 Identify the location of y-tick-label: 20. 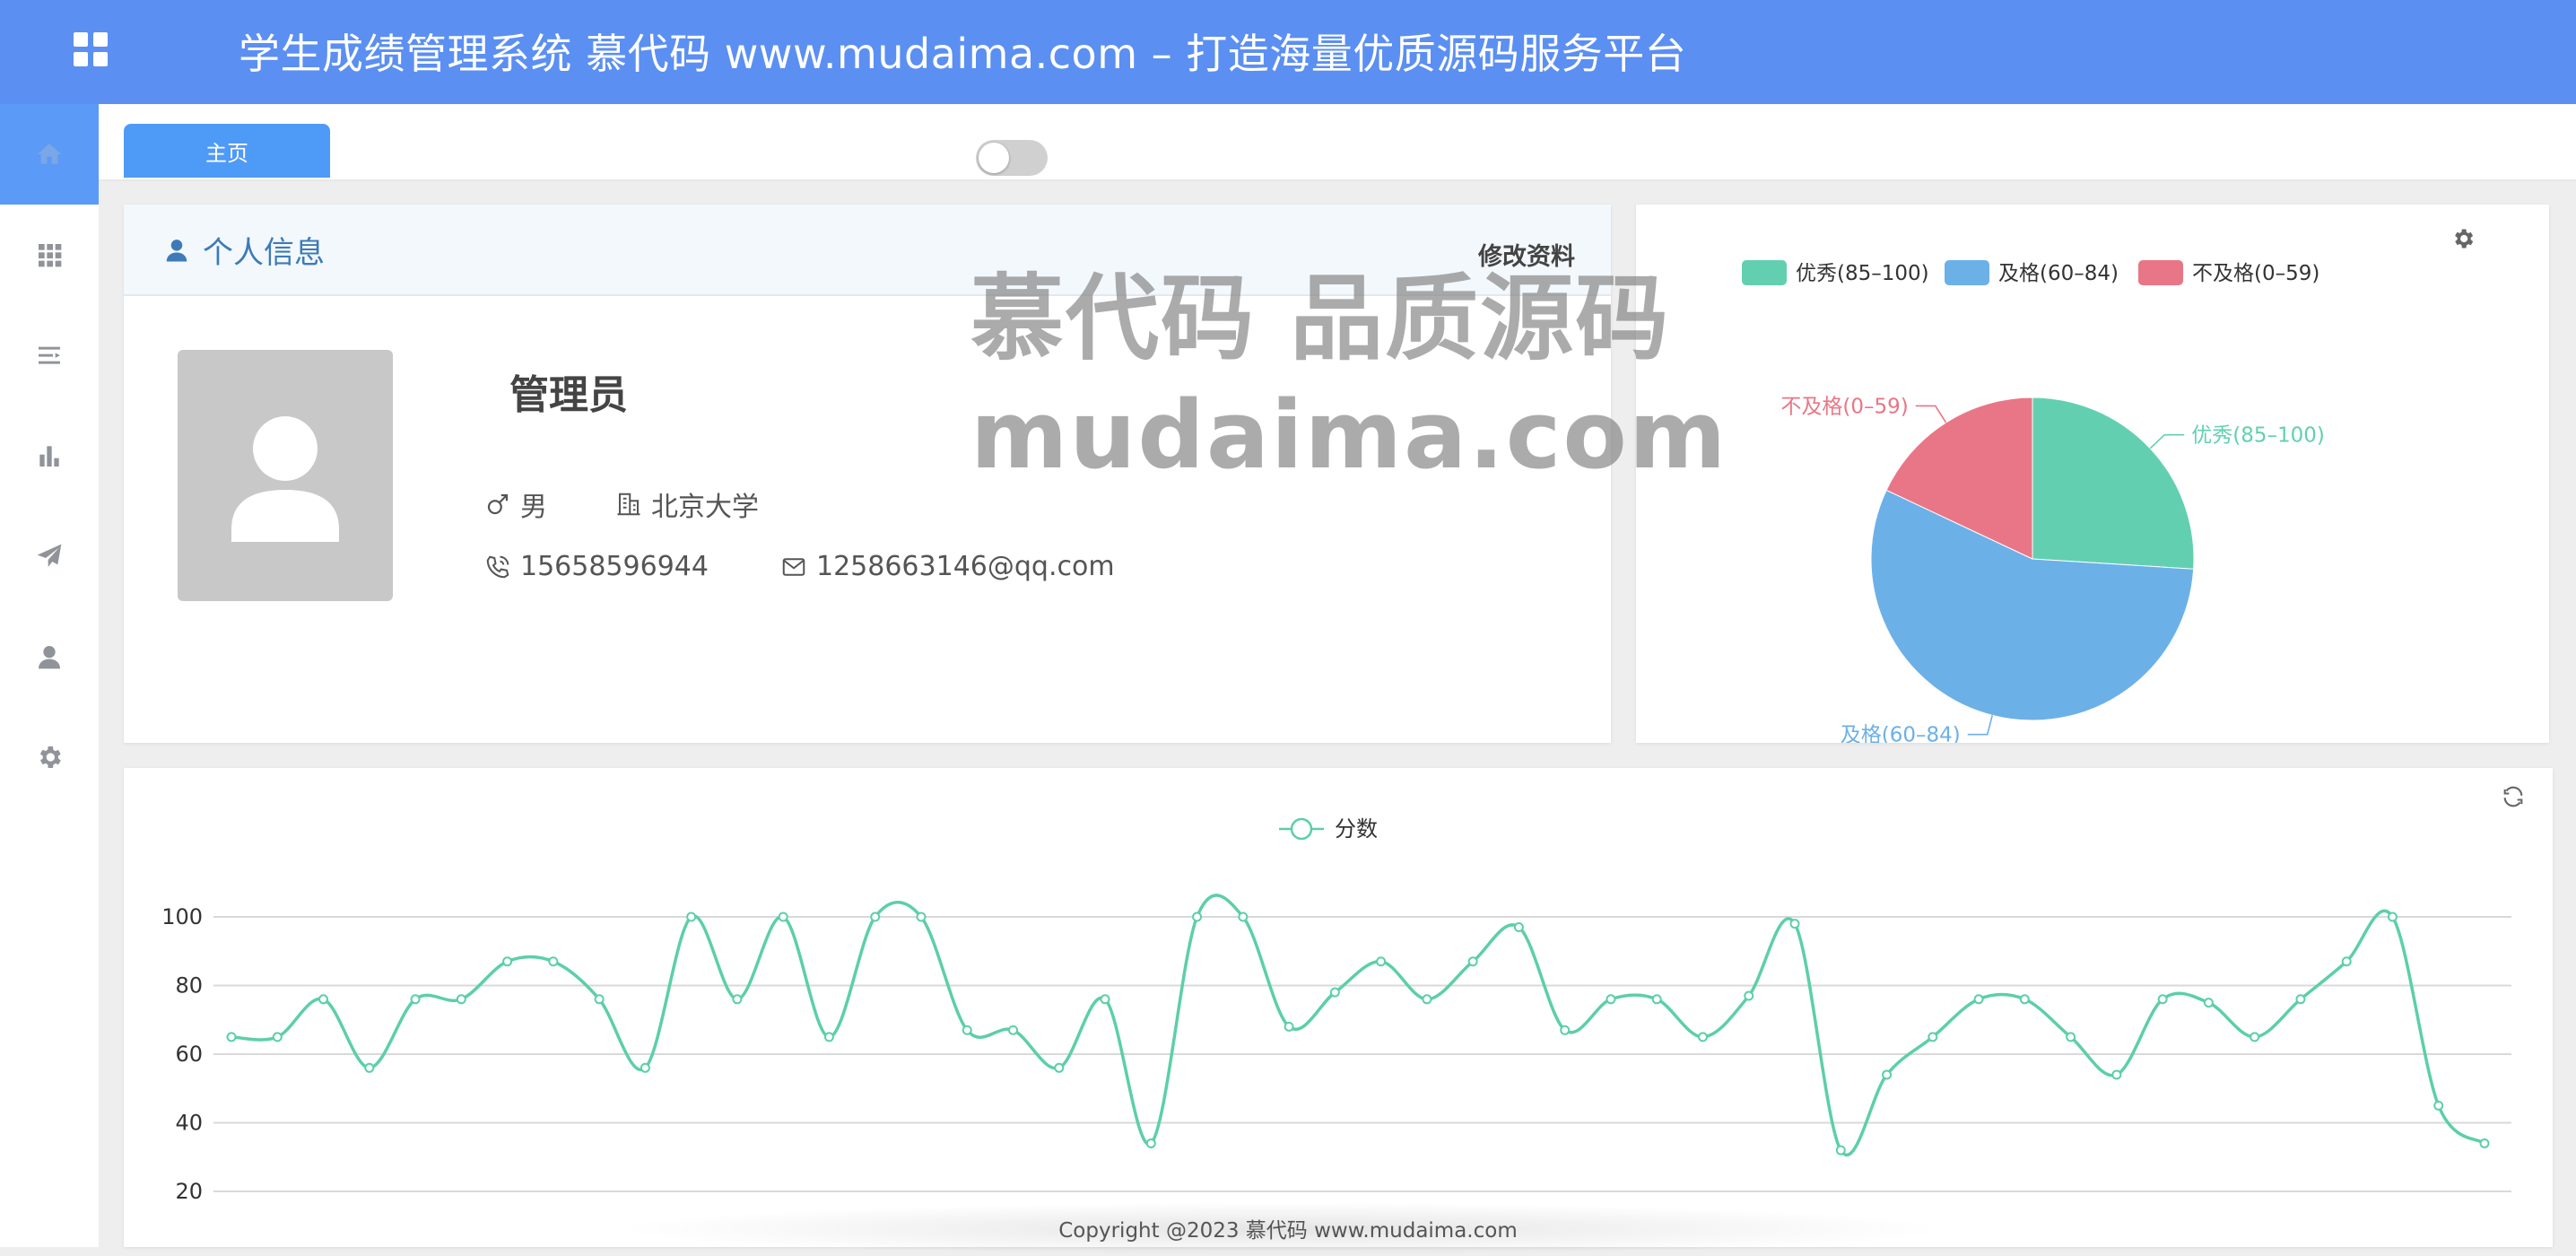
(189, 1191).